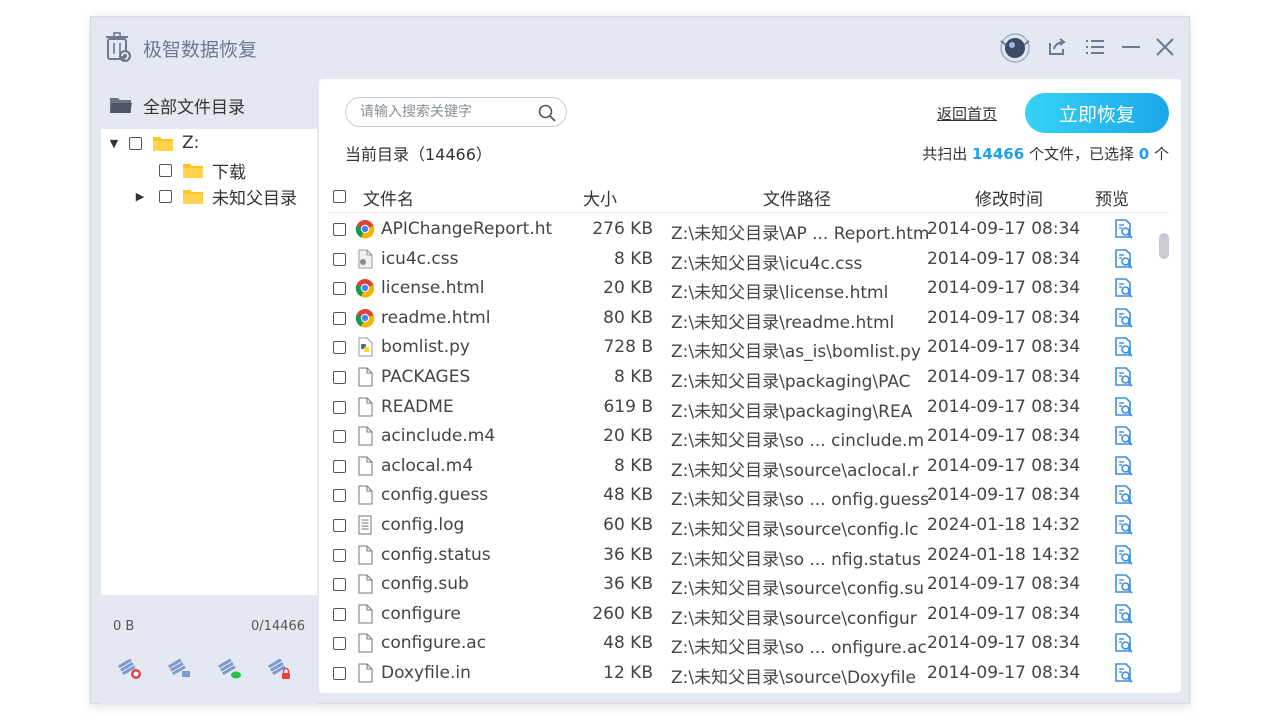  I want to click on file-size: 12 KB, so click(628, 673).